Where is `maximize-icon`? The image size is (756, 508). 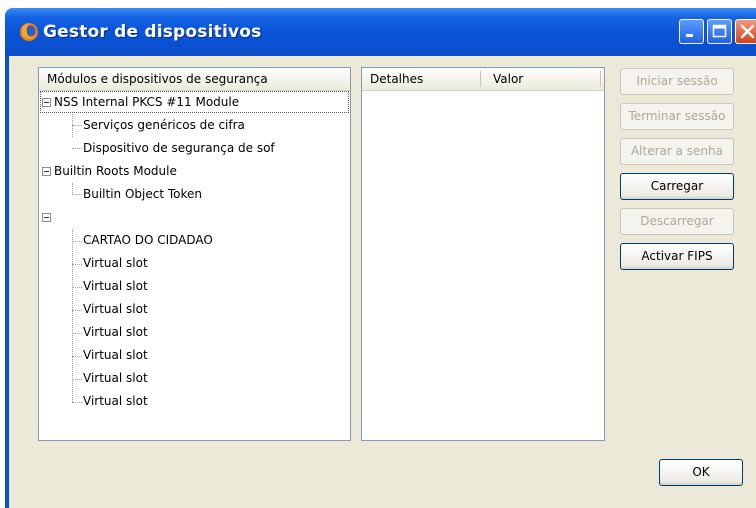 maximize-icon is located at coordinates (719, 31).